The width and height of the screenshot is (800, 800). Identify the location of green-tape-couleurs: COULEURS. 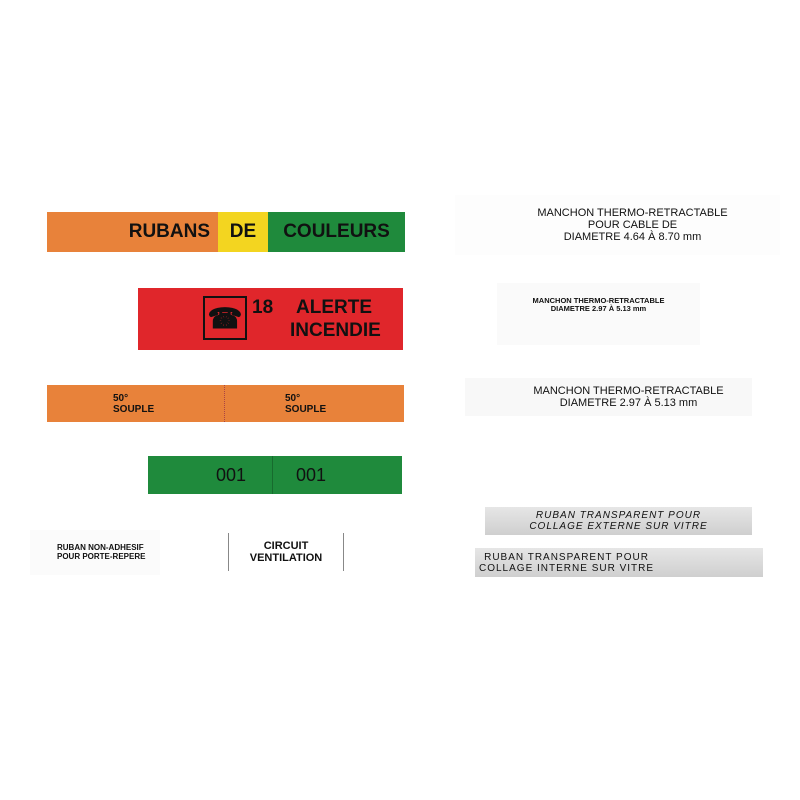
(336, 232).